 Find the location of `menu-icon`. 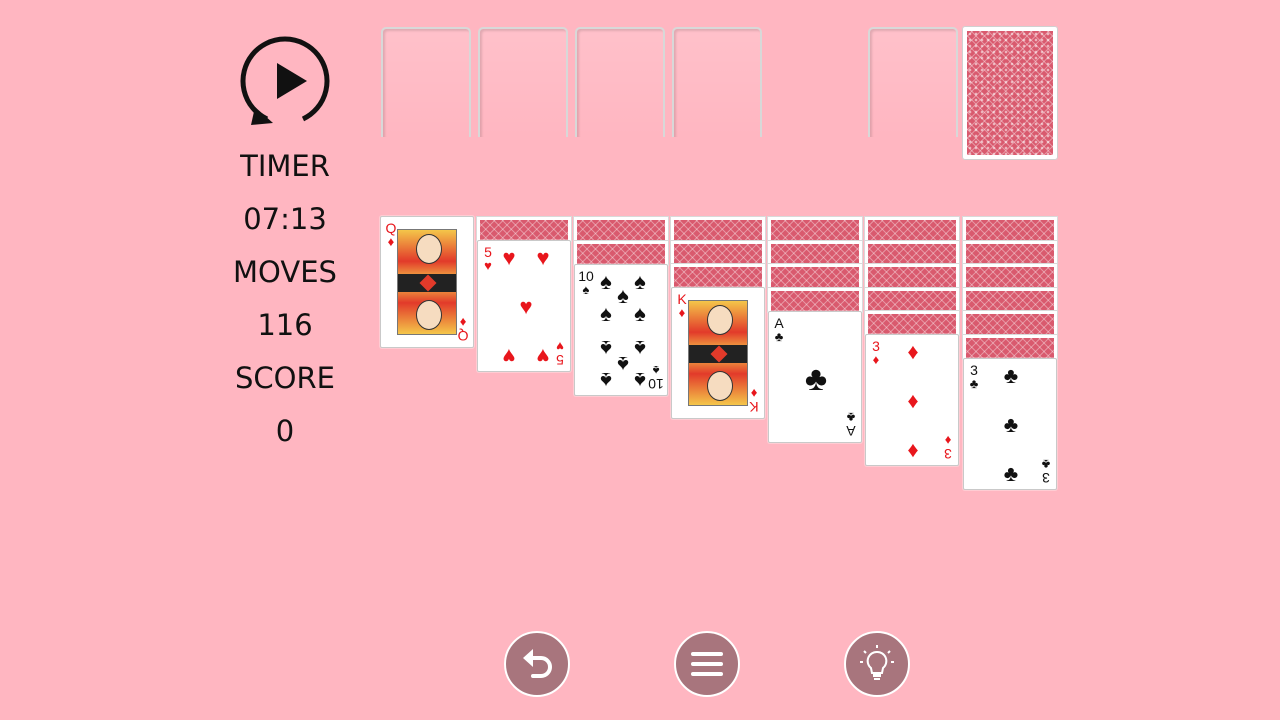

menu-icon is located at coordinates (707, 664).